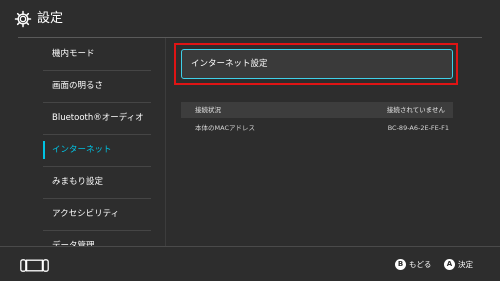  What do you see at coordinates (78, 182) in the screenshot?
I see `sidebar-item-label: みまもり設定` at bounding box center [78, 182].